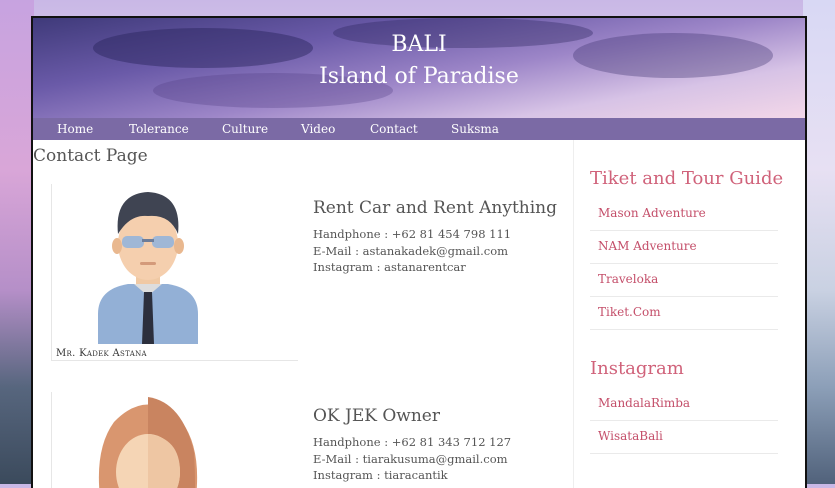  Describe the element at coordinates (159, 129) in the screenshot. I see `nav-tolerance: Tolerance` at that location.